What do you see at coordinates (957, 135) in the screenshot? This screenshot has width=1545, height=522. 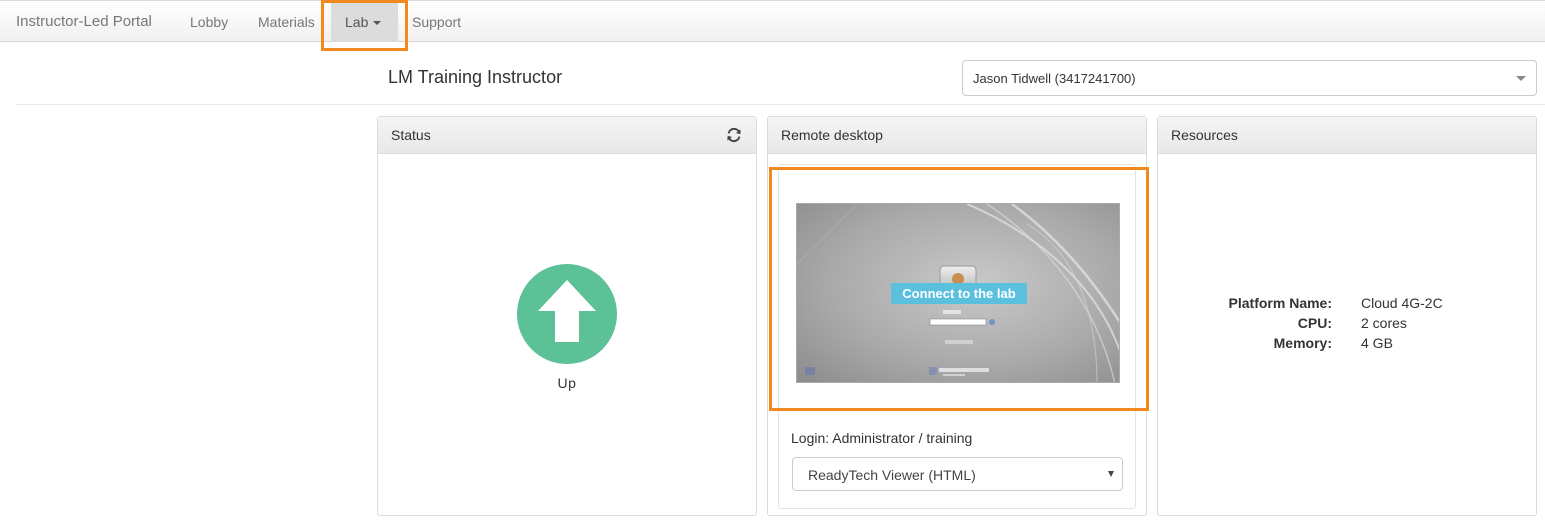 I see `remote-panel-heading: Remote desktop` at bounding box center [957, 135].